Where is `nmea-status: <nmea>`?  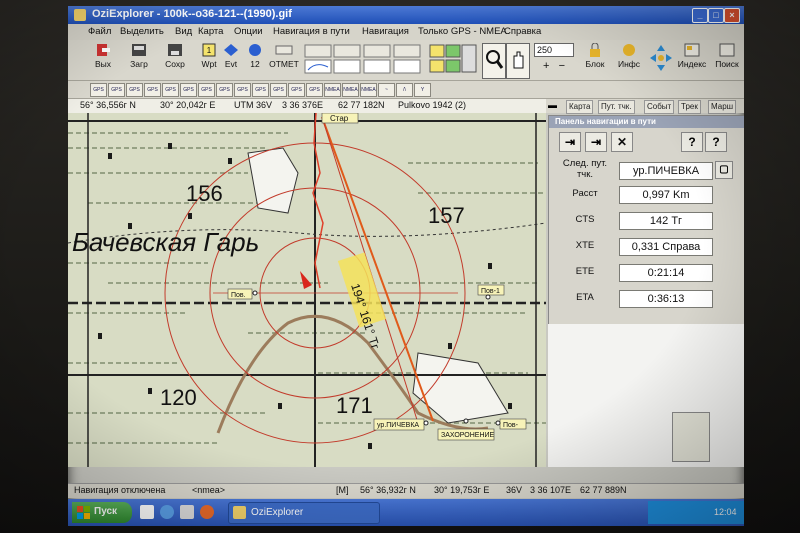
nmea-status: <nmea> is located at coordinates (209, 490).